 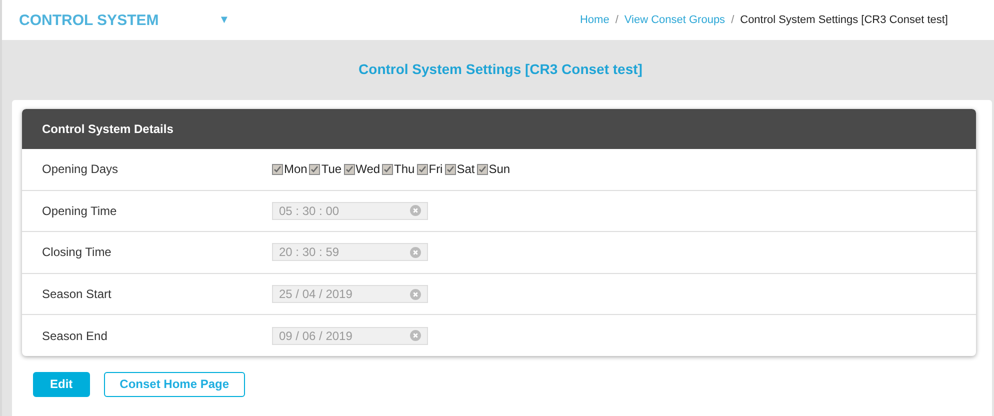 I want to click on page-title: Control System Settings [CR3 Conset test], so click(x=500, y=69).